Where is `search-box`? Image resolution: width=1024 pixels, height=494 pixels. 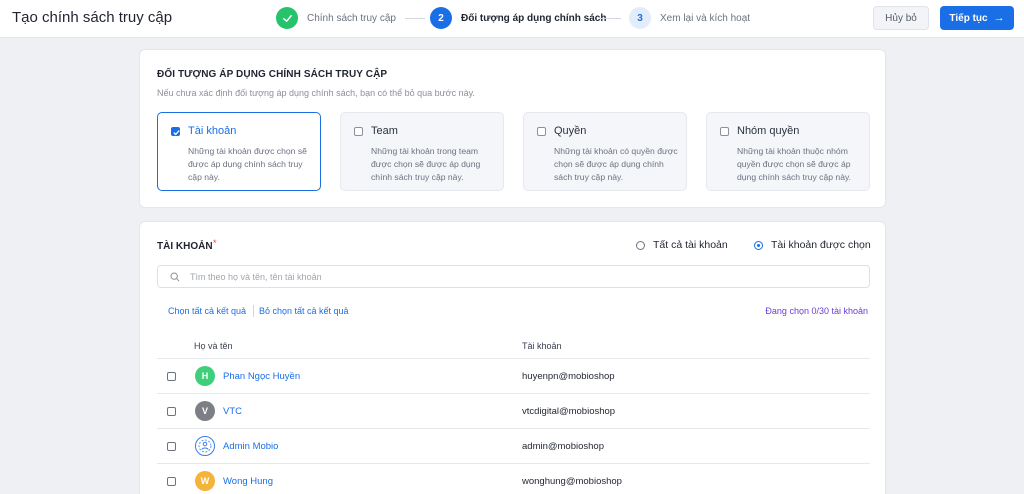
search-box is located at coordinates (513, 276).